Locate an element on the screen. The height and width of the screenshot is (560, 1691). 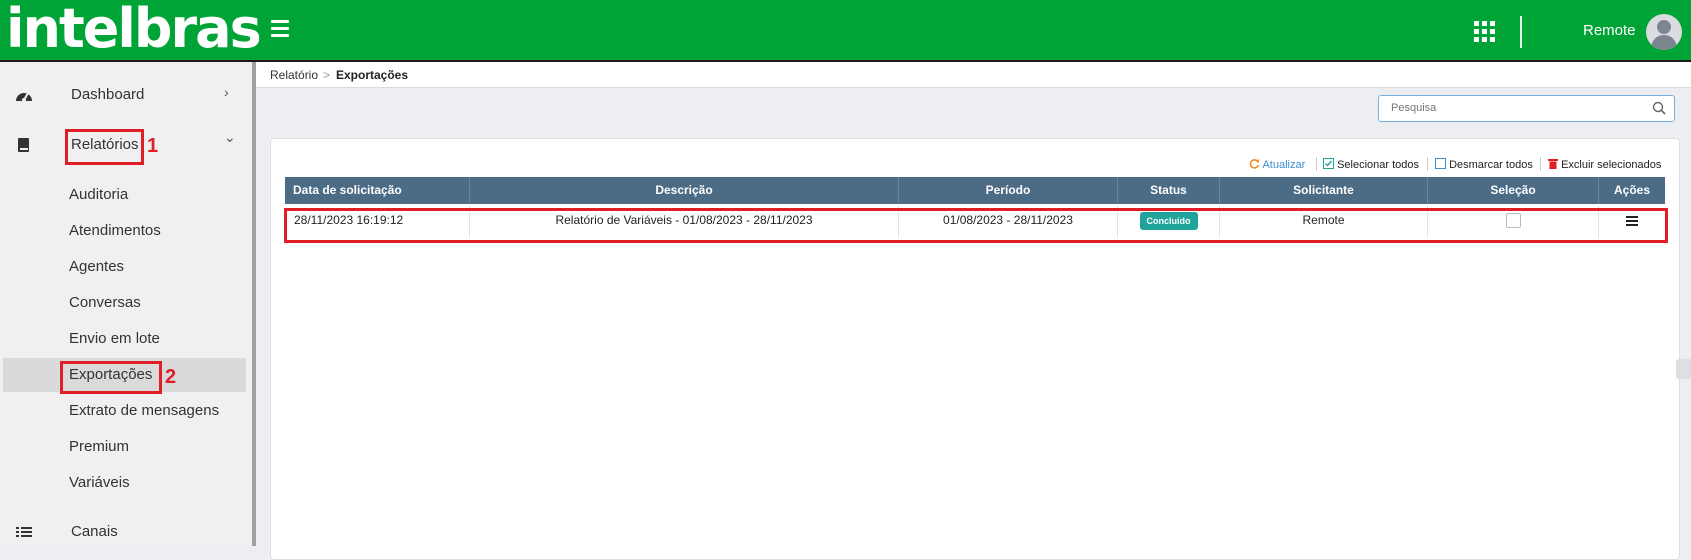
sidebar-subitem-envio-em-lote: Envio em lote is located at coordinates (126, 339).